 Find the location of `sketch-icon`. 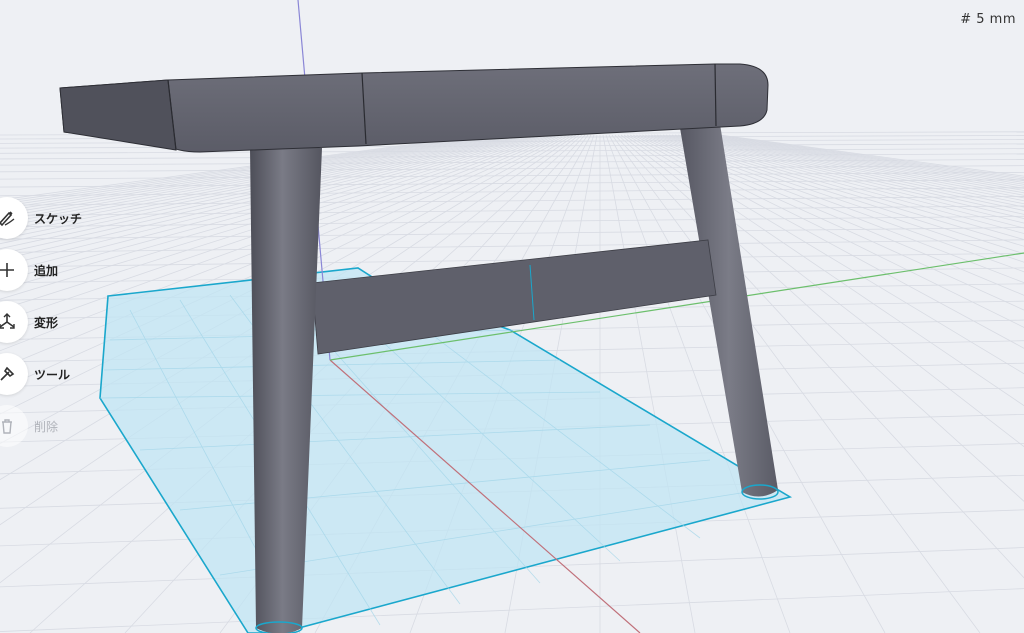

sketch-icon is located at coordinates (14, 218).